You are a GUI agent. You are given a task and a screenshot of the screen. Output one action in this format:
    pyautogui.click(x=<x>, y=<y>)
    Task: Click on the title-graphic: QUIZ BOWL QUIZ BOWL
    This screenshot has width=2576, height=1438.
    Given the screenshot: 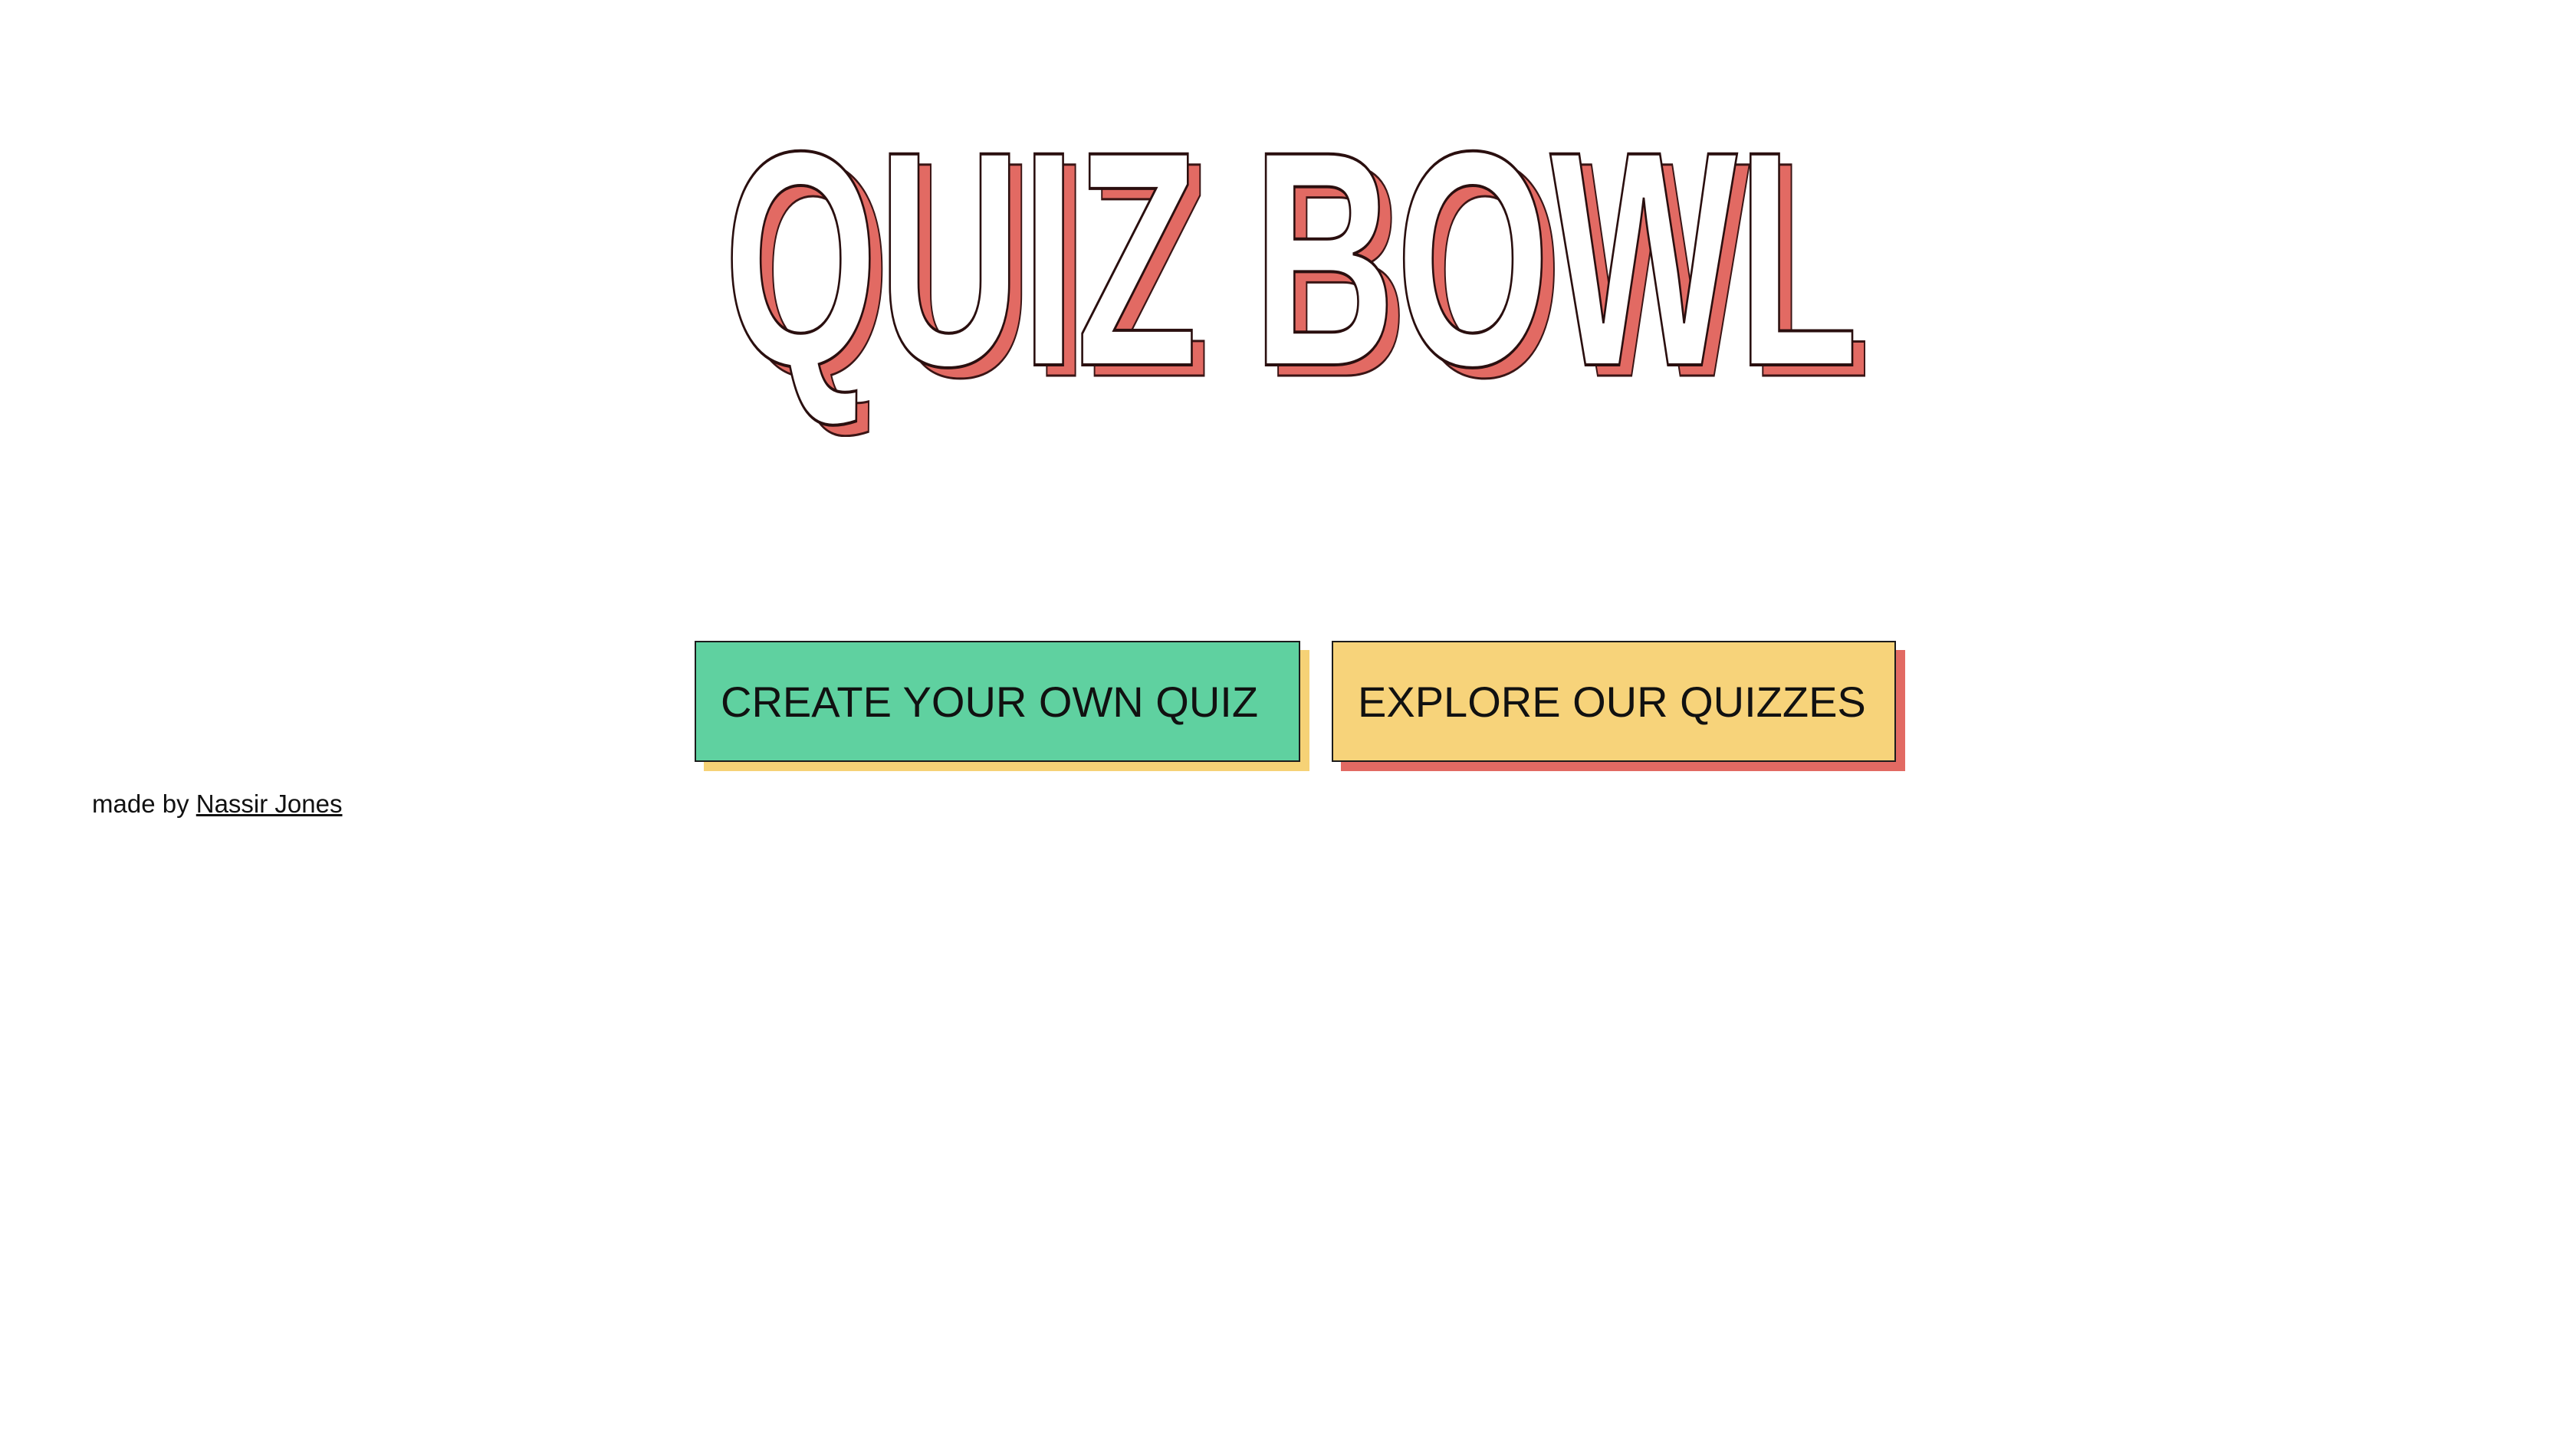 What is the action you would take?
    pyautogui.click(x=1297, y=276)
    